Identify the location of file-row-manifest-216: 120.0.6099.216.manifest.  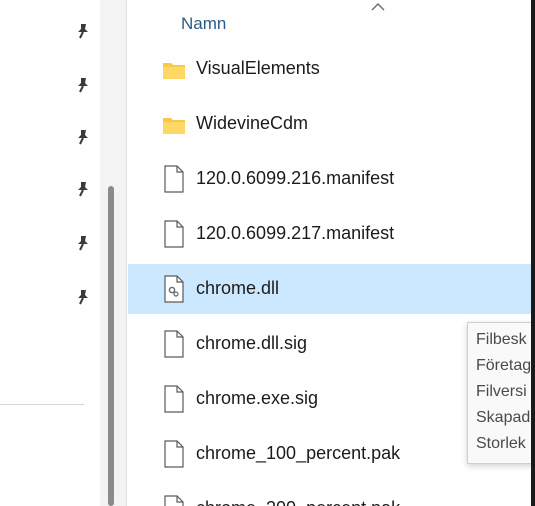
(330, 179).